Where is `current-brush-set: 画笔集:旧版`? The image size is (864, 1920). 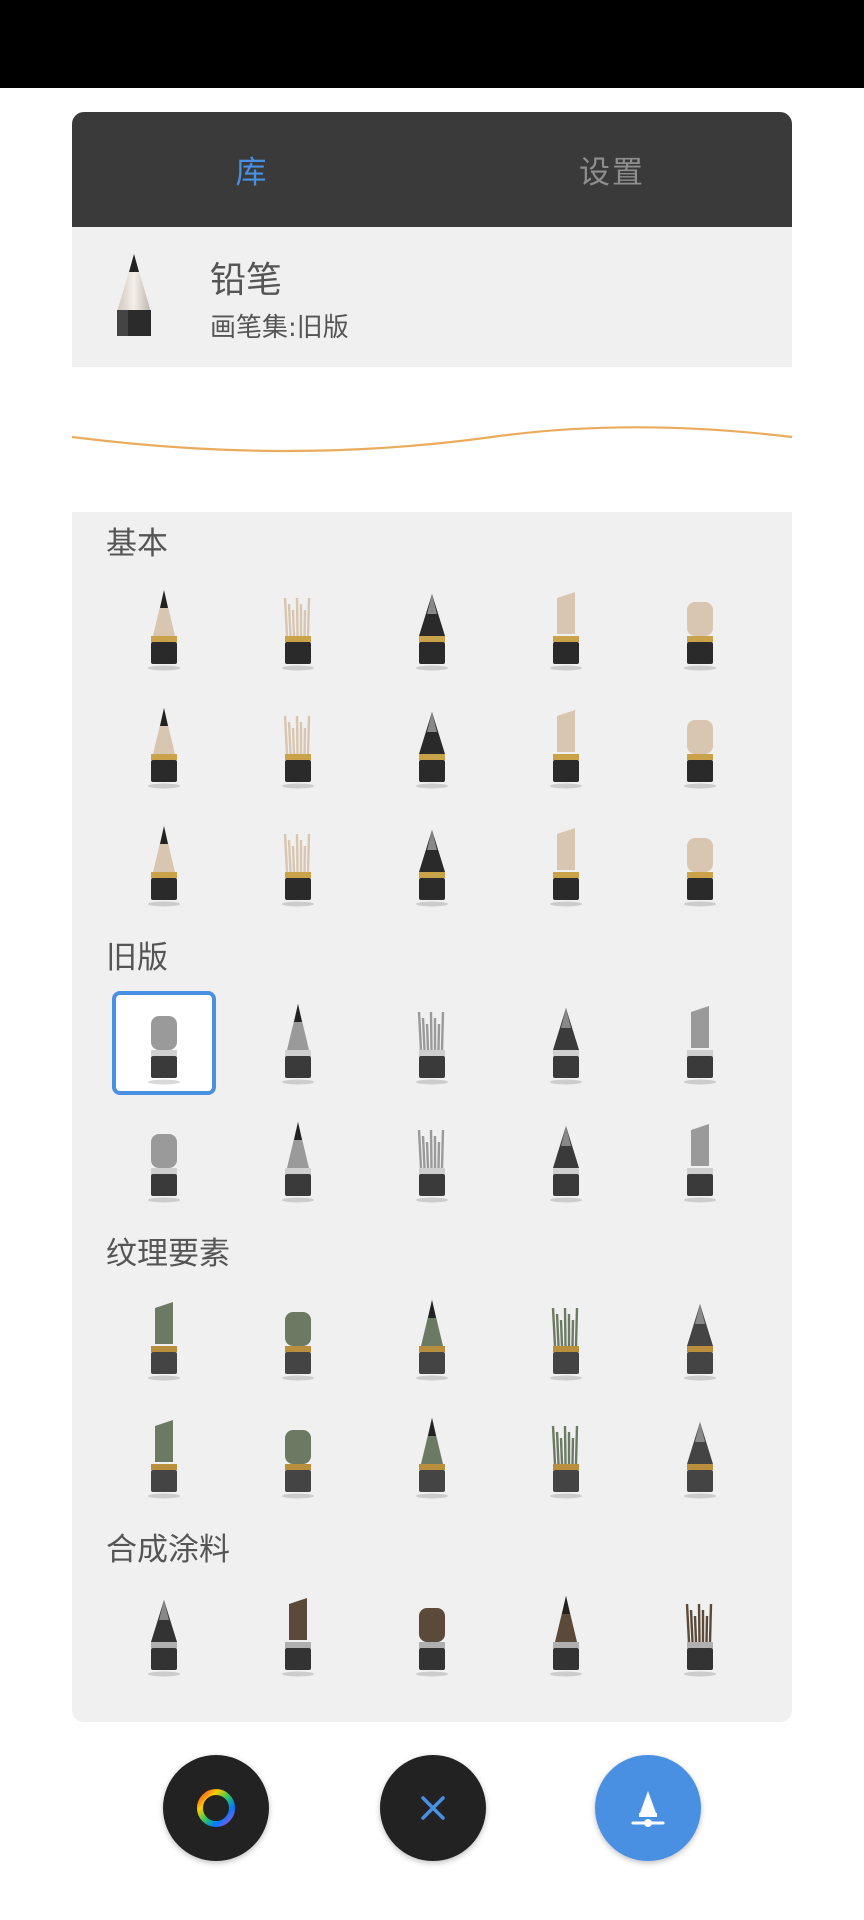 current-brush-set: 画笔集:旧版 is located at coordinates (279, 327).